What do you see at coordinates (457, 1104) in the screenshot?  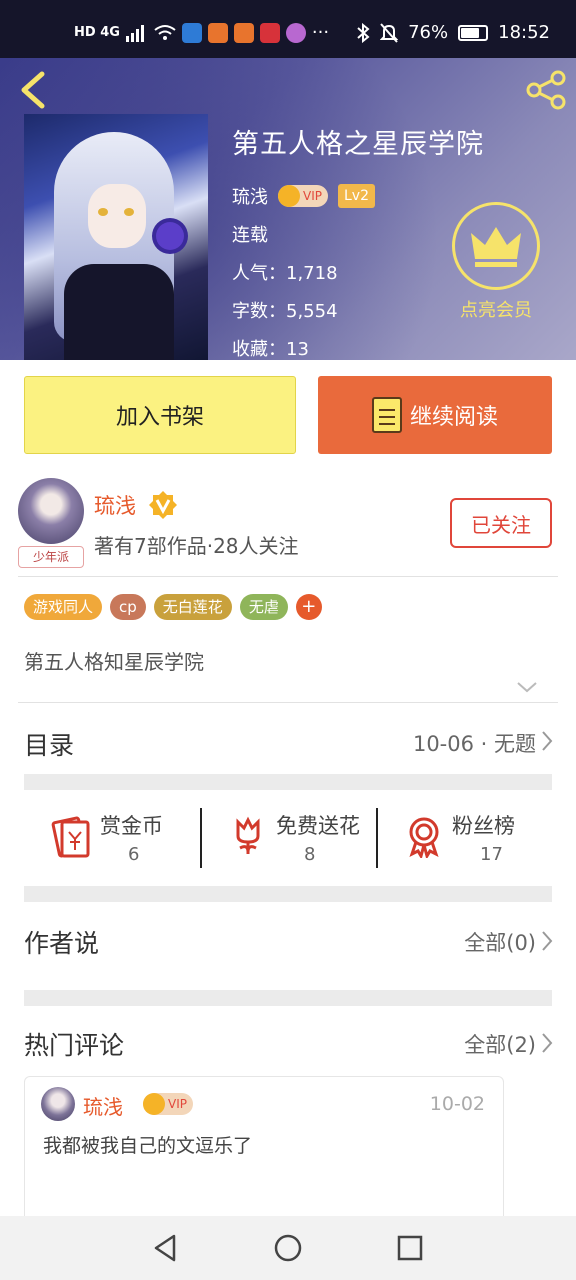 I see `comment-date: 10-02` at bounding box center [457, 1104].